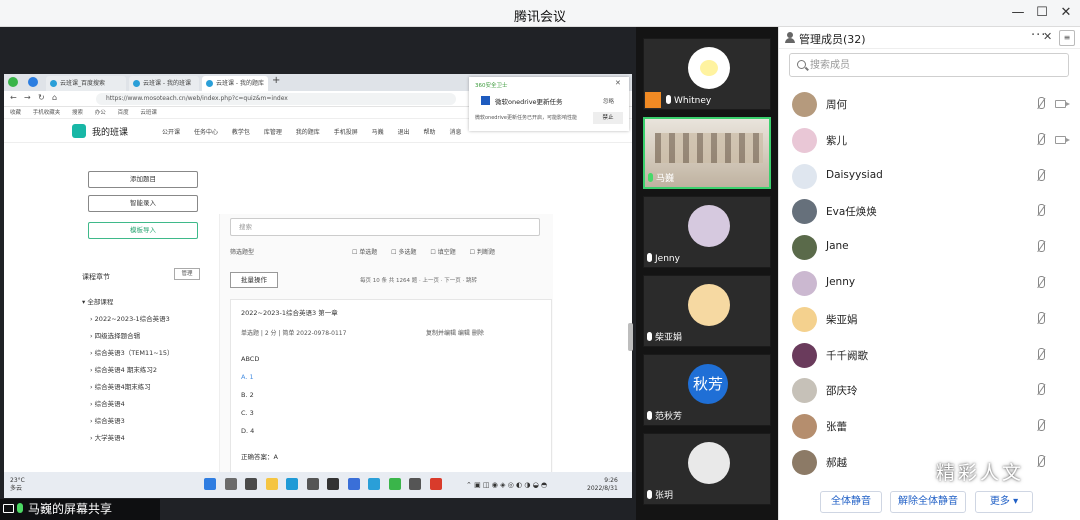  What do you see at coordinates (271, 484) in the screenshot?
I see `file-explorer-icon` at bounding box center [271, 484].